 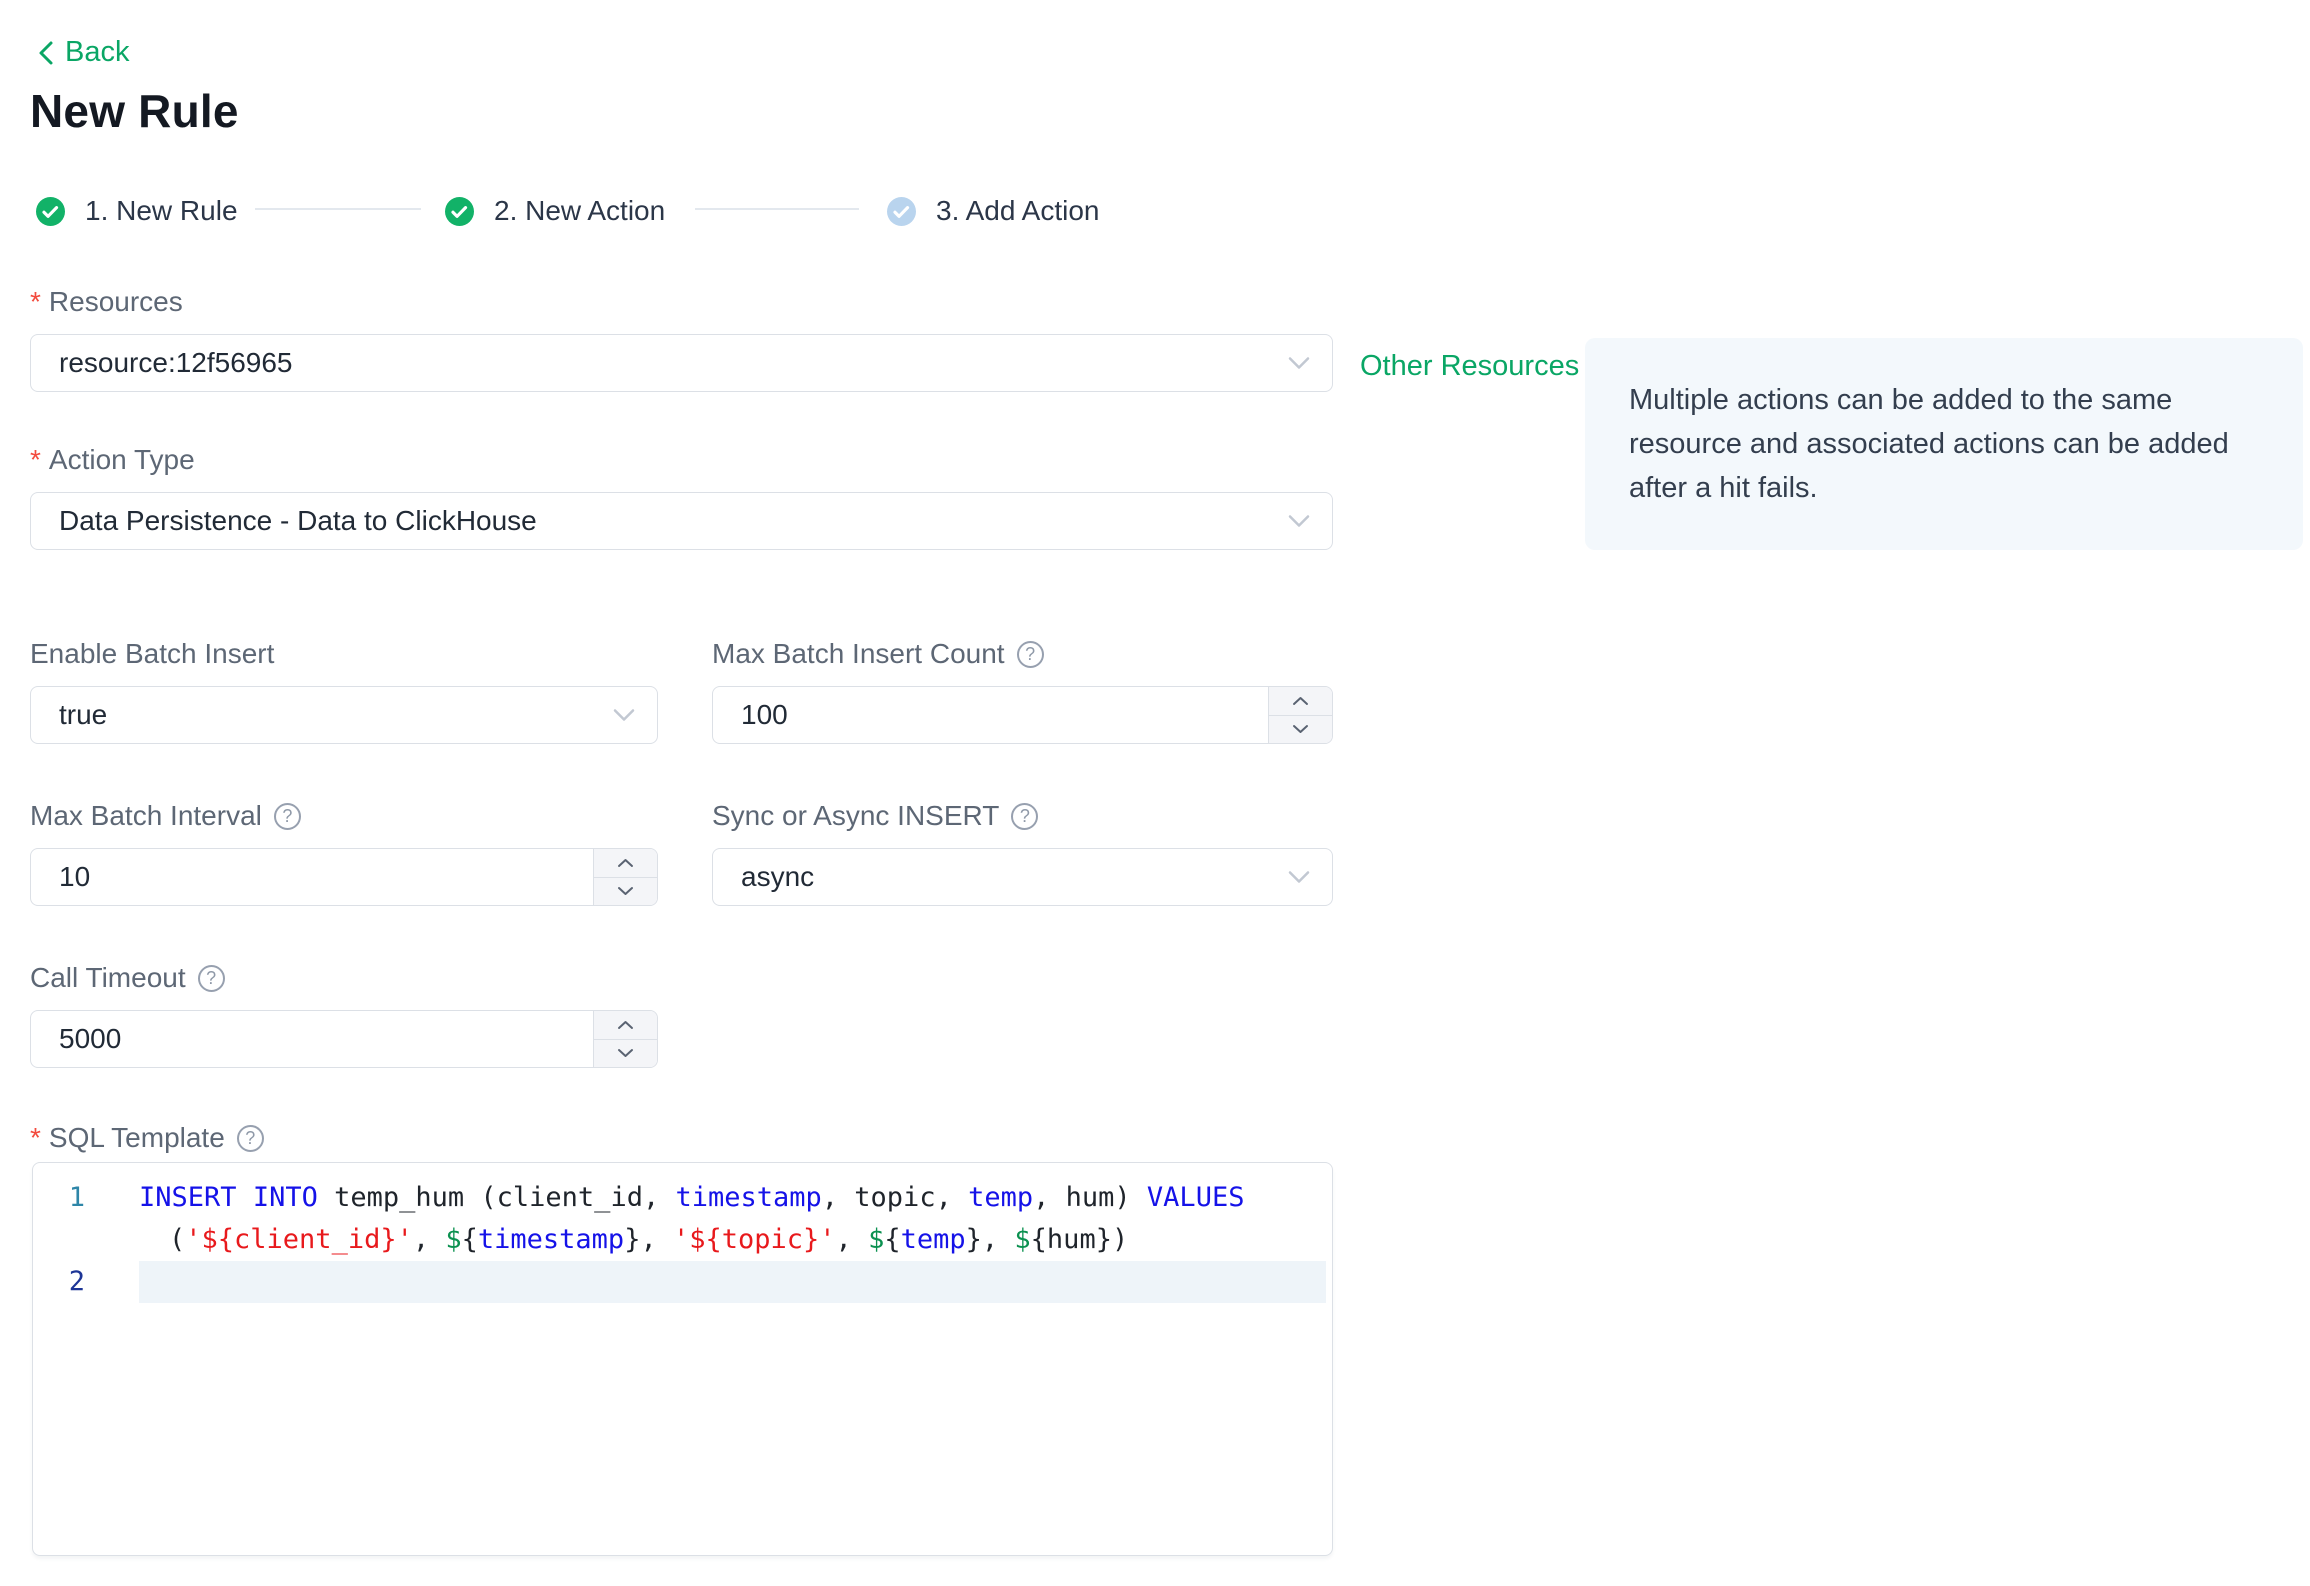 I want to click on chevron-left-icon, so click(x=46, y=52).